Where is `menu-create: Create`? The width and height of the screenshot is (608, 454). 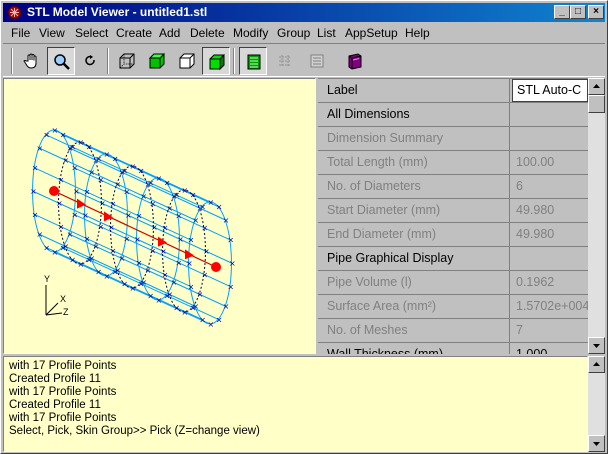 menu-create: Create is located at coordinates (134, 33).